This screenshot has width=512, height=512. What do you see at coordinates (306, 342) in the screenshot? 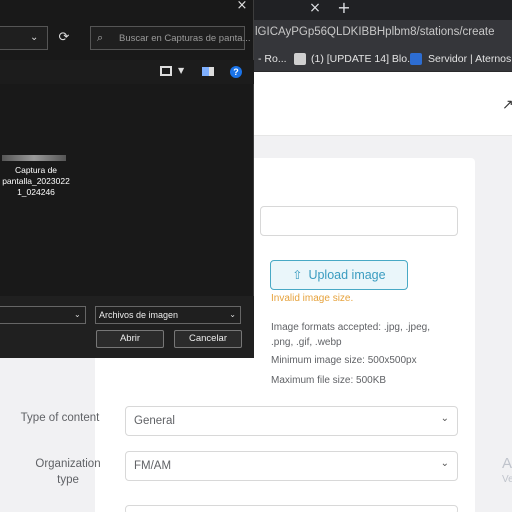
I see `hint-formats-cont: .png, .gif, .webp` at bounding box center [306, 342].